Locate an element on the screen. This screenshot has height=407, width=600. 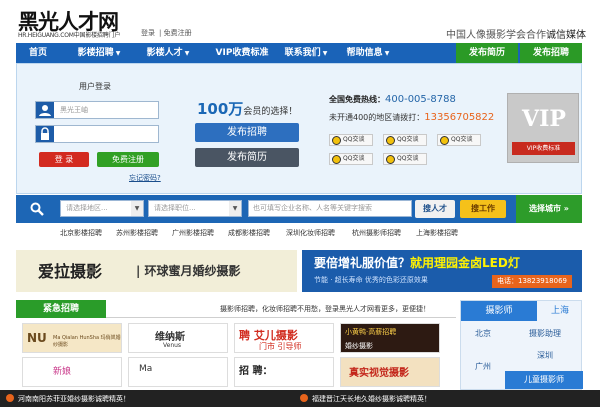
alt-hotline-label: 未开通400的地区请拨打： is located at coordinates (377, 117).